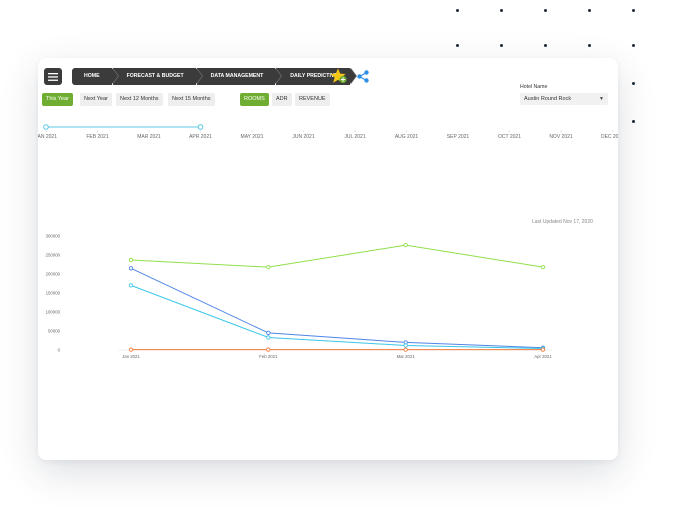 The image size is (678, 515). What do you see at coordinates (354, 137) in the screenshot?
I see `timeline-month-label: JUL 2021` at bounding box center [354, 137].